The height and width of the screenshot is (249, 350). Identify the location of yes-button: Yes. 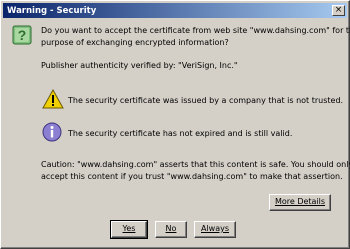
(129, 229).